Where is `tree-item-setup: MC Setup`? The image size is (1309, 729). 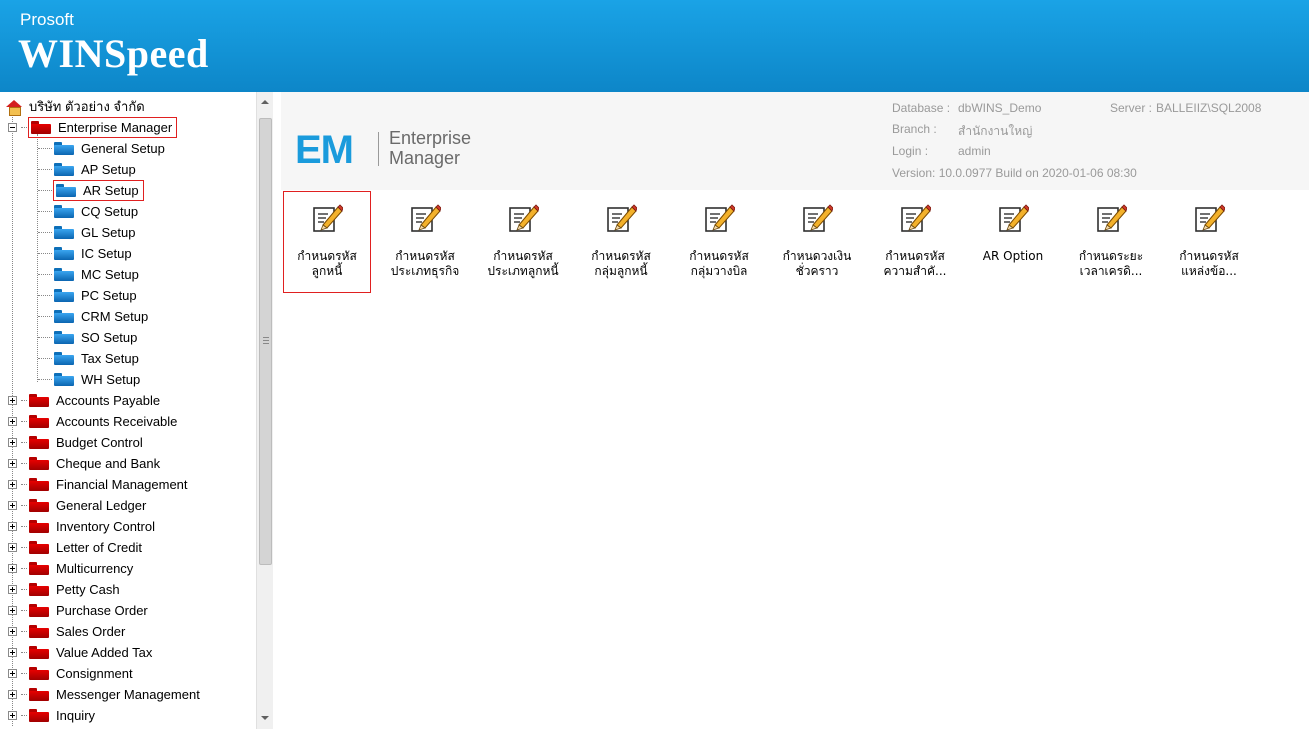 tree-item-setup: MC Setup is located at coordinates (90, 274).